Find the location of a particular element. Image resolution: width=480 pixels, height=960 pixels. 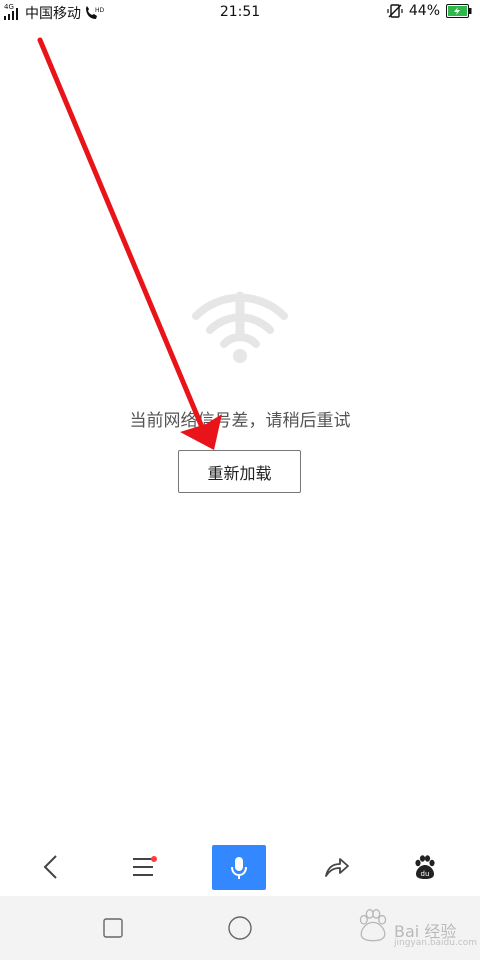

share-button is located at coordinates (337, 867).